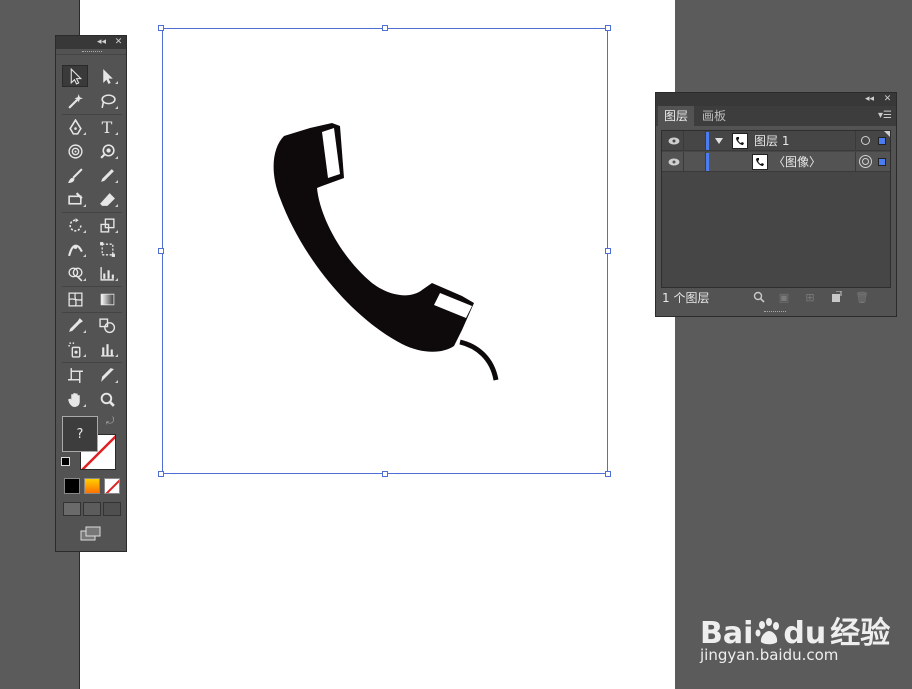  I want to click on none-button, so click(112, 486).